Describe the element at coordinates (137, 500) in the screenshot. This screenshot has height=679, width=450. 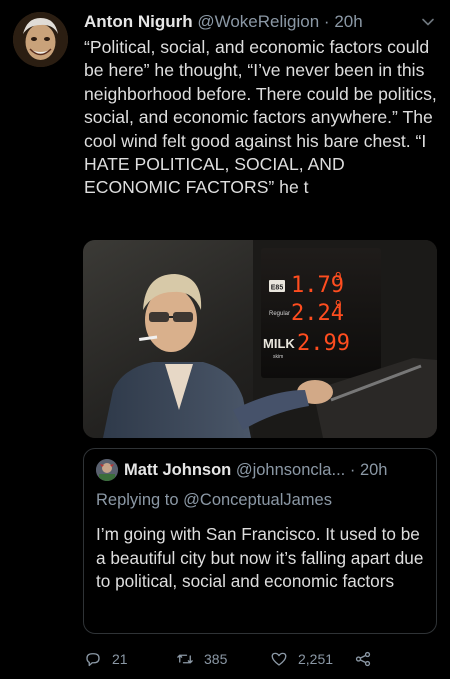
I see `reply-prefix: Replying to` at that location.